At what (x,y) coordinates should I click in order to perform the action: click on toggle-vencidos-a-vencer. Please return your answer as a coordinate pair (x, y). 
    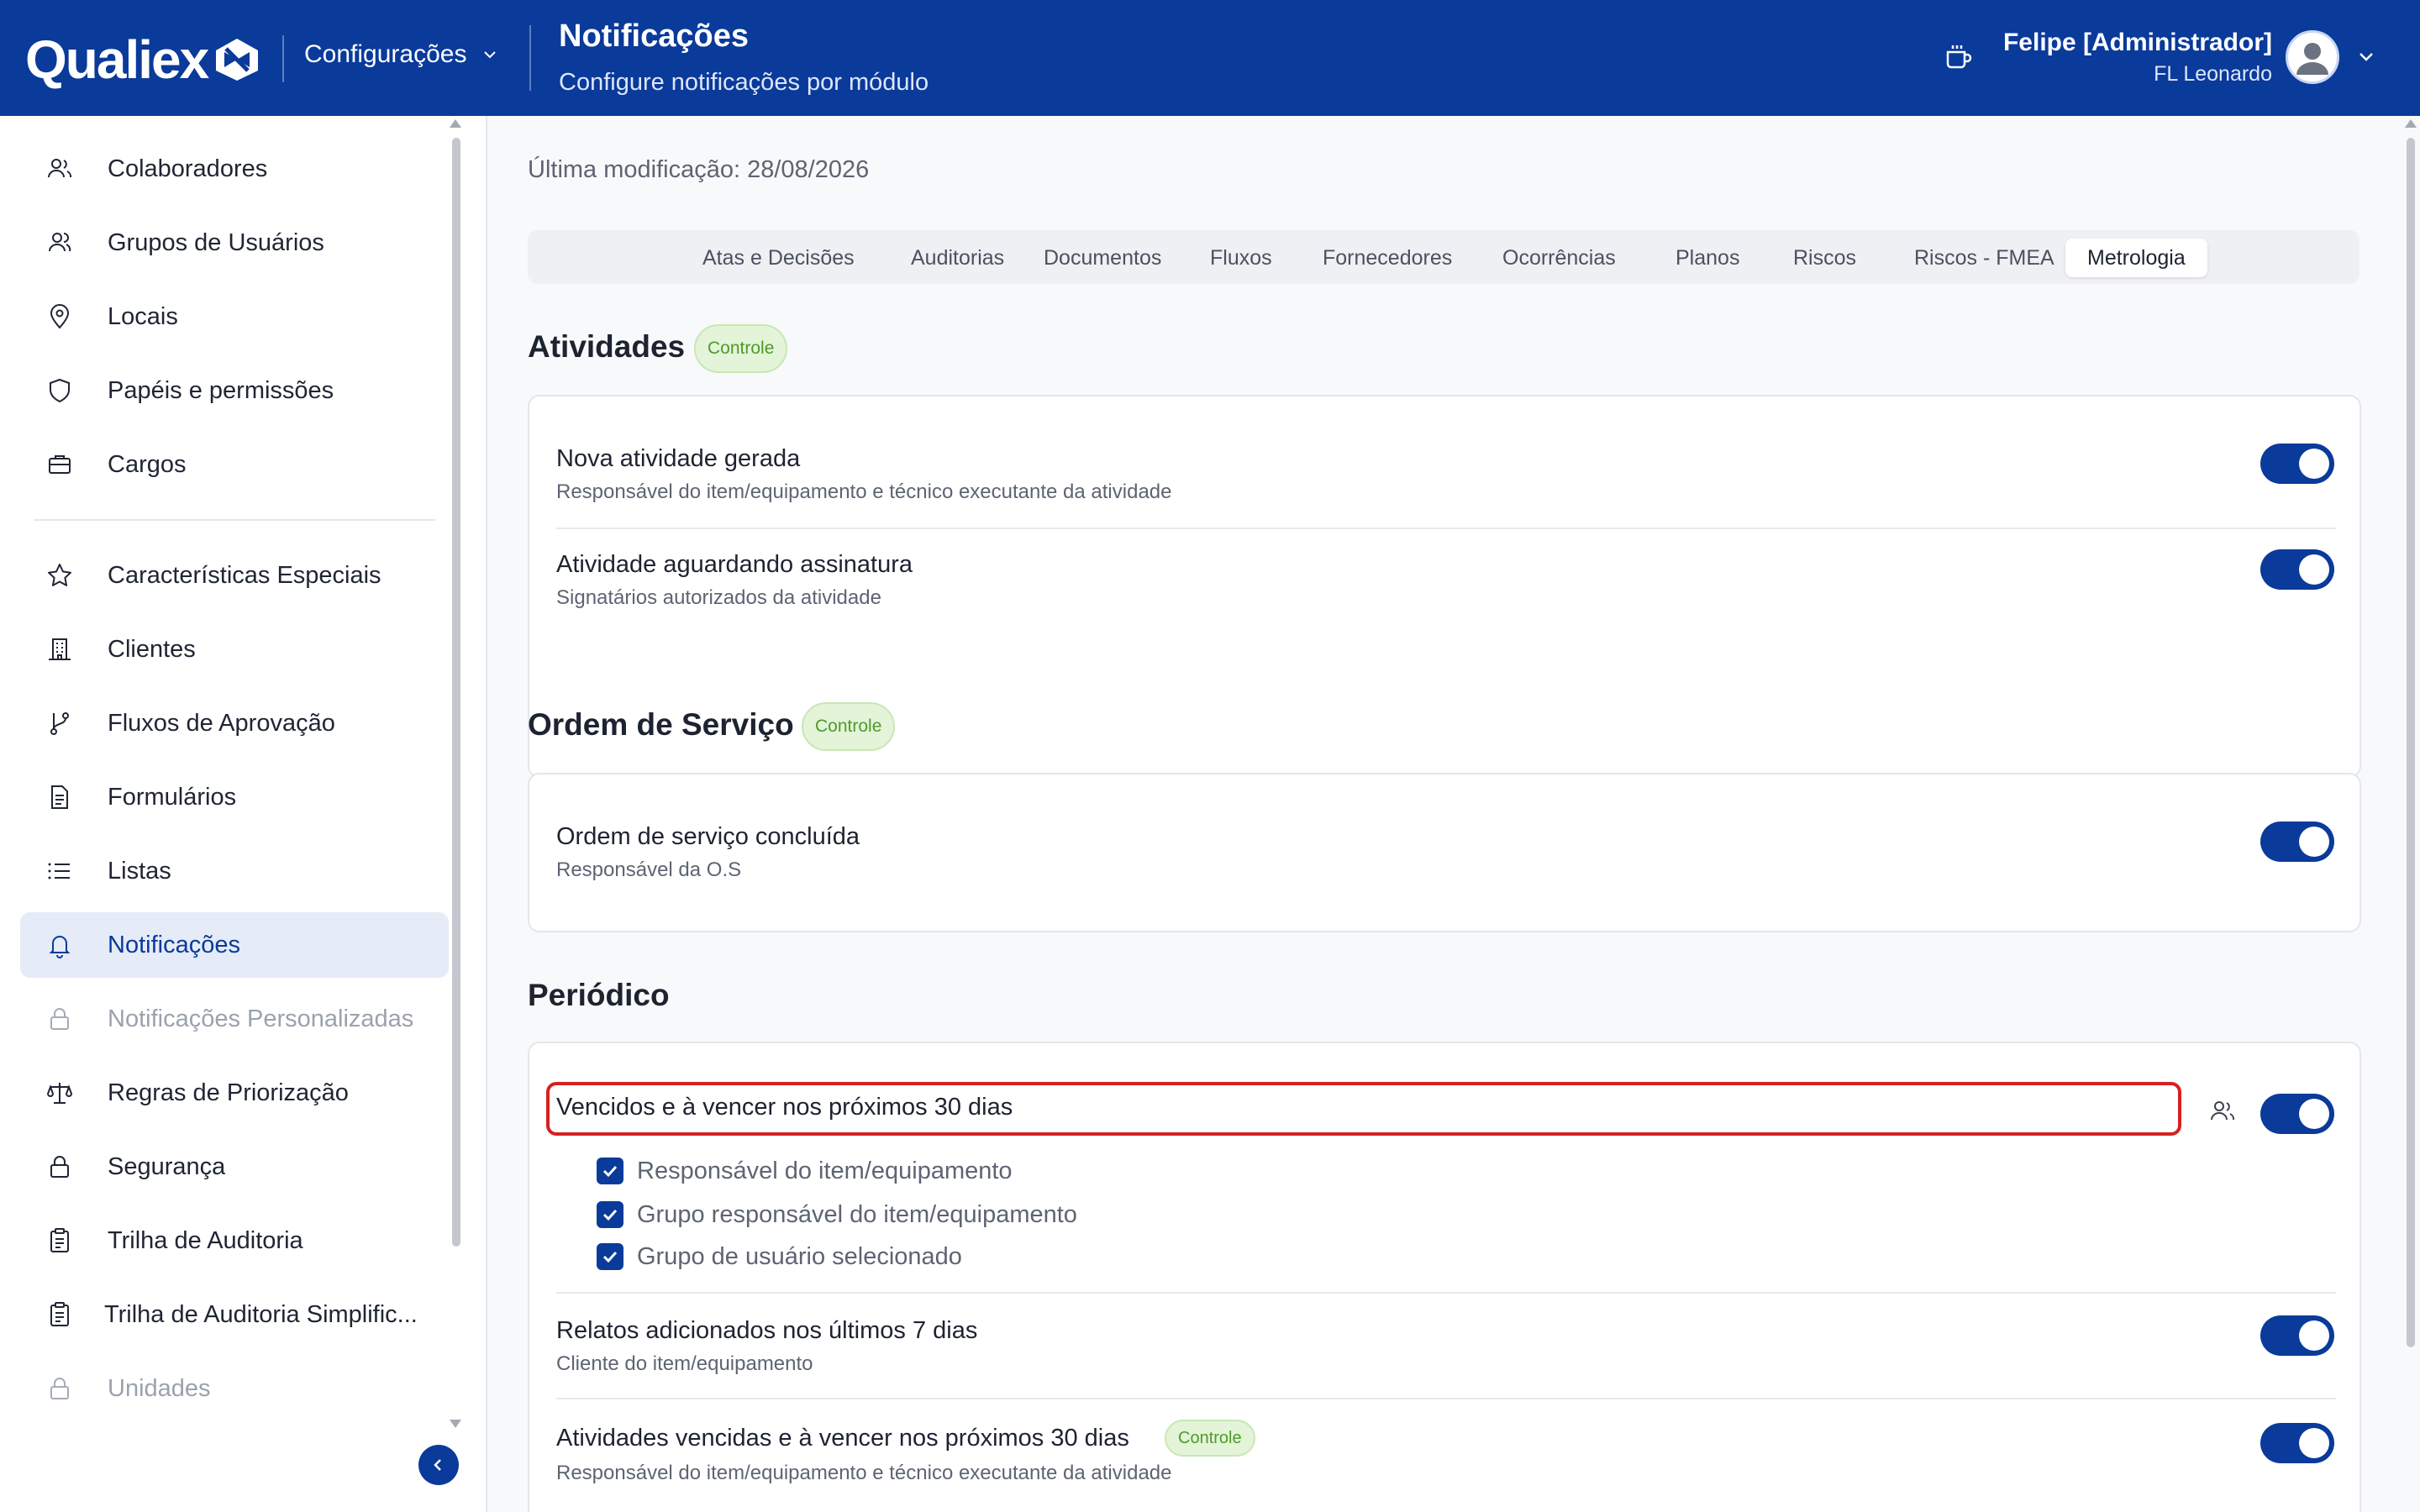
    Looking at the image, I should click on (2297, 1114).